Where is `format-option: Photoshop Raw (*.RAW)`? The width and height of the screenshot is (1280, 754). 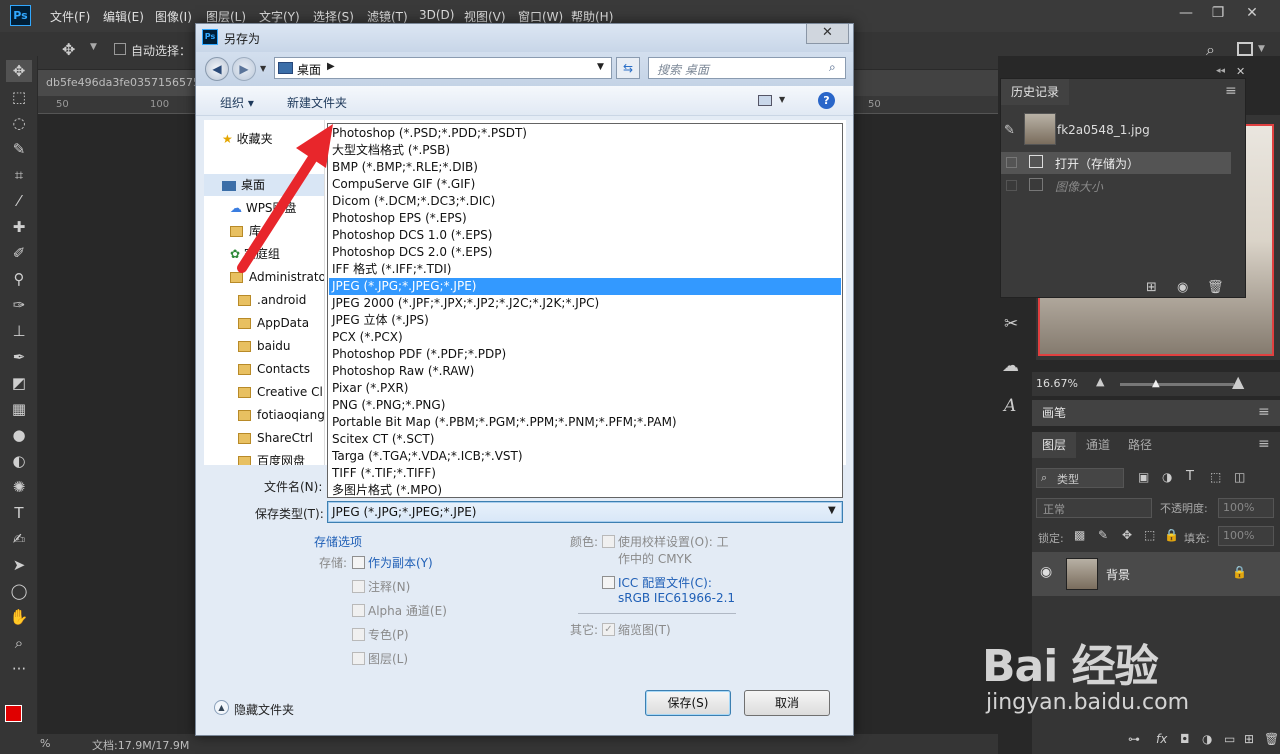
format-option: Photoshop Raw (*.RAW) is located at coordinates (585, 371).